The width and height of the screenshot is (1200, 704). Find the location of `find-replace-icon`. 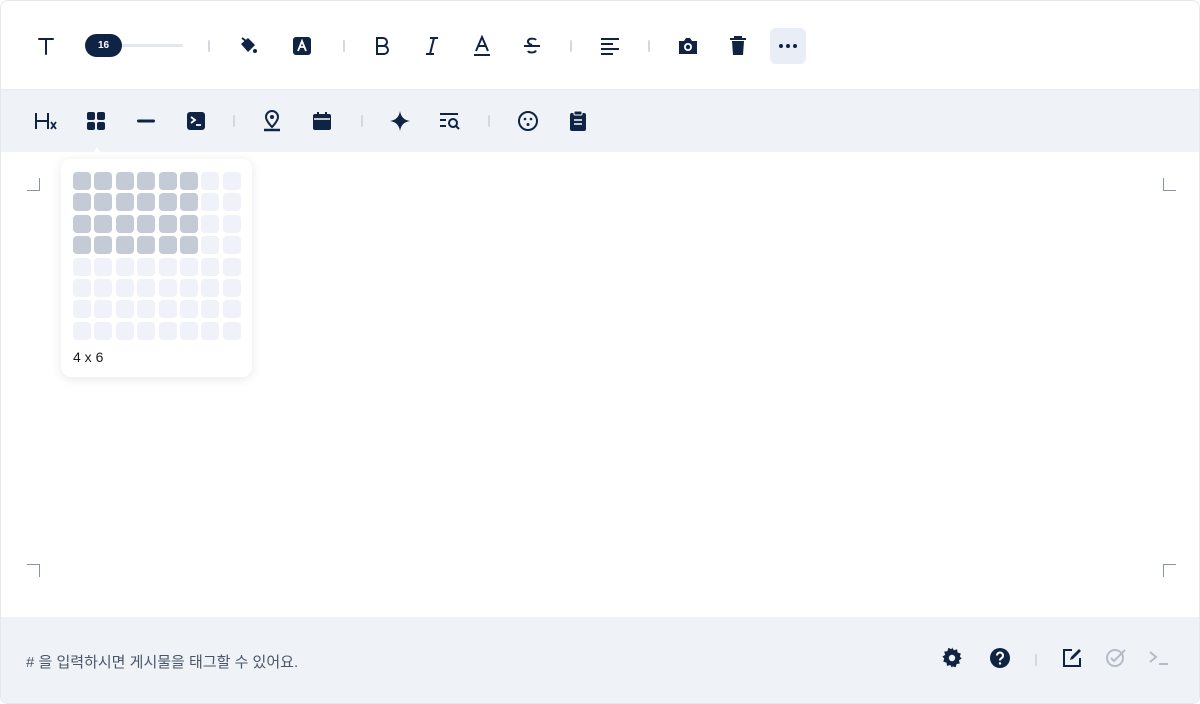

find-replace-icon is located at coordinates (450, 121).